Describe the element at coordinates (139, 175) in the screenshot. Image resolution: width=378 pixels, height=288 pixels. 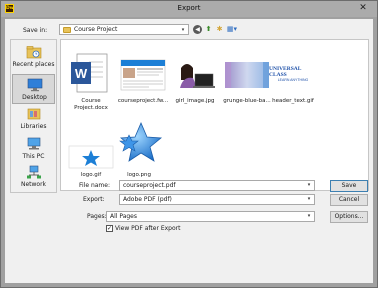
I see `file-name: logo.png` at that location.